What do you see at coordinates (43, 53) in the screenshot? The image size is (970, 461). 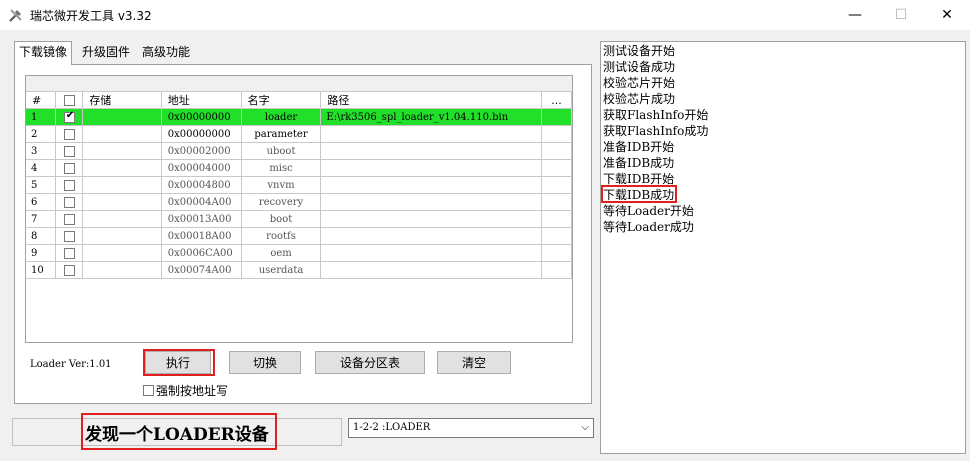 I see `tab-download-image: 下载镜像` at bounding box center [43, 53].